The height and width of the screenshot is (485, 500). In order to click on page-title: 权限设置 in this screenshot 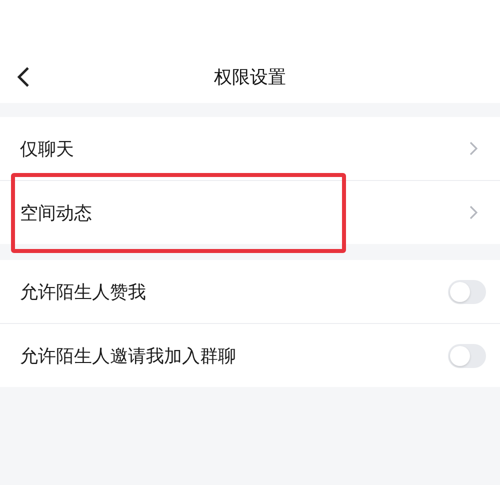, I will do `click(250, 77)`.